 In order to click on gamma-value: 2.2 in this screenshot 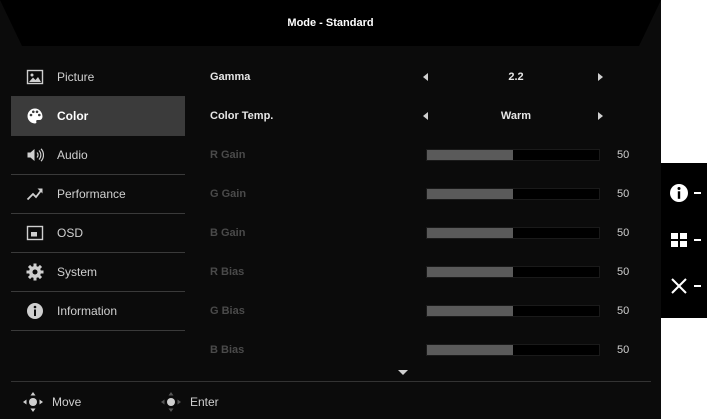, I will do `click(516, 77)`.